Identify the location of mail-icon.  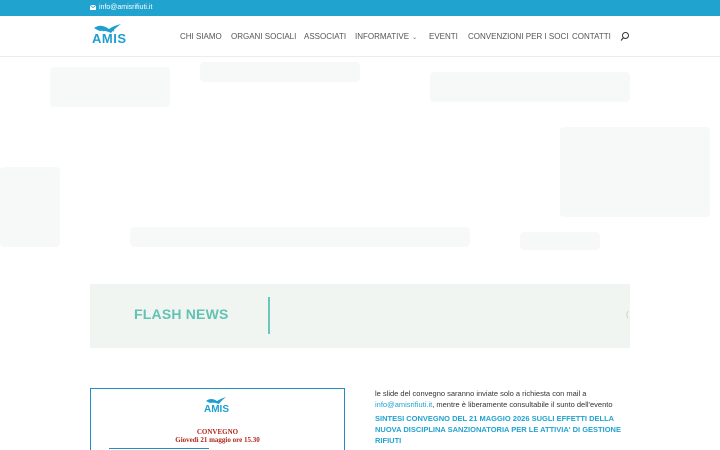
(93, 7).